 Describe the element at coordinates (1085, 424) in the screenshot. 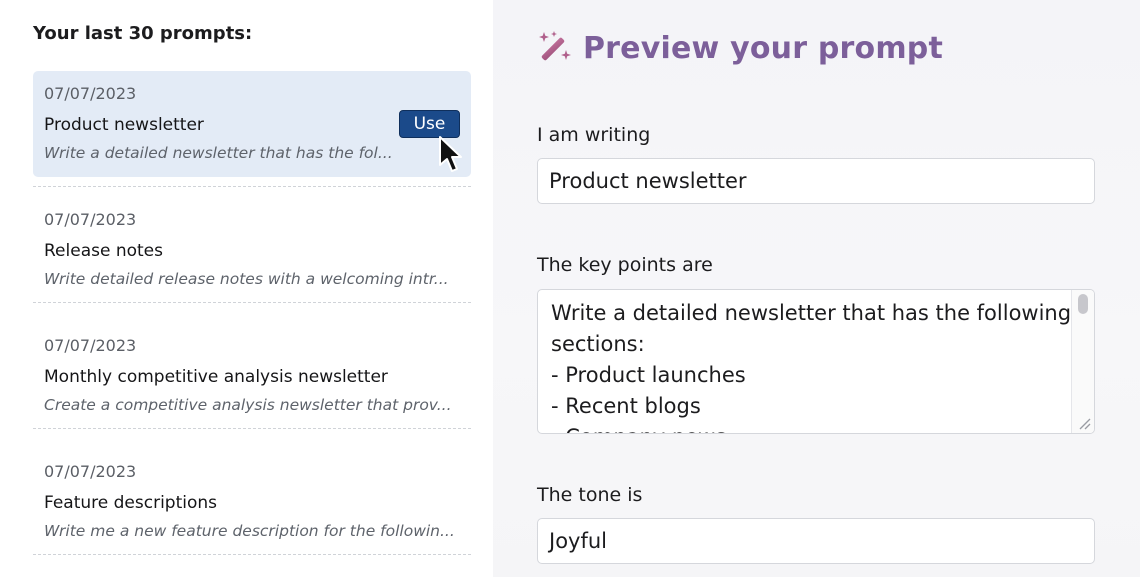

I see `resize-handle-icon` at that location.